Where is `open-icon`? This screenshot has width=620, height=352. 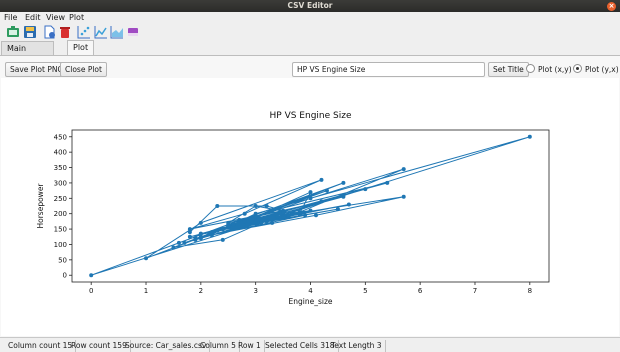
open-icon is located at coordinates (13, 32).